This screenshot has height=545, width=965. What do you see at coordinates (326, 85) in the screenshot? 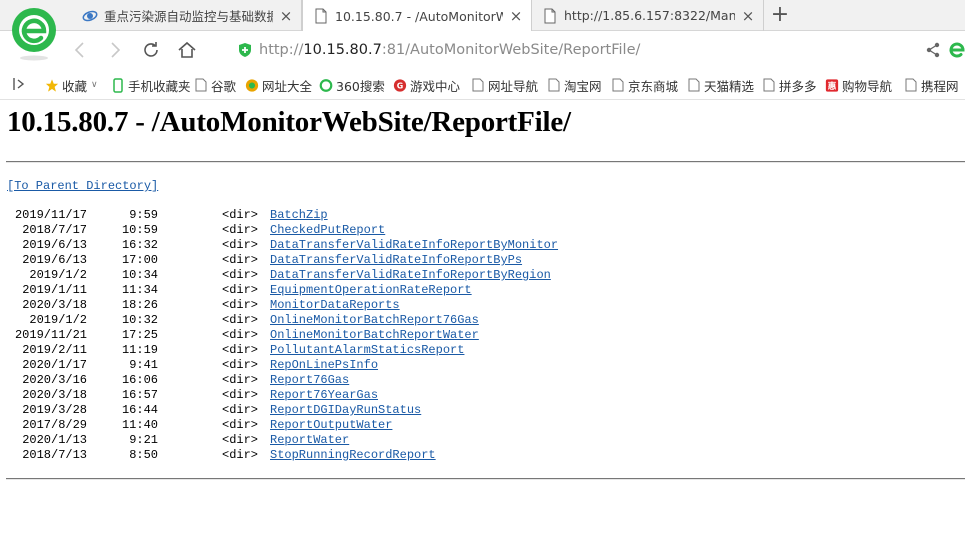
I see `search-360-icon` at bounding box center [326, 85].